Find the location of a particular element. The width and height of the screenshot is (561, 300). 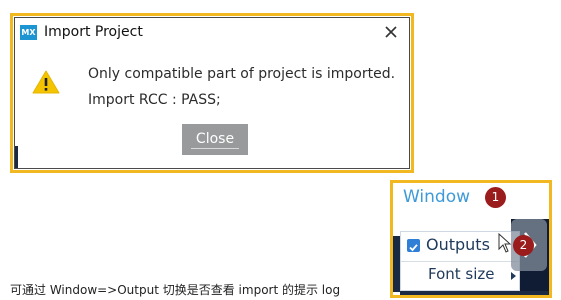

outputs-label: Outputs is located at coordinates (458, 244).